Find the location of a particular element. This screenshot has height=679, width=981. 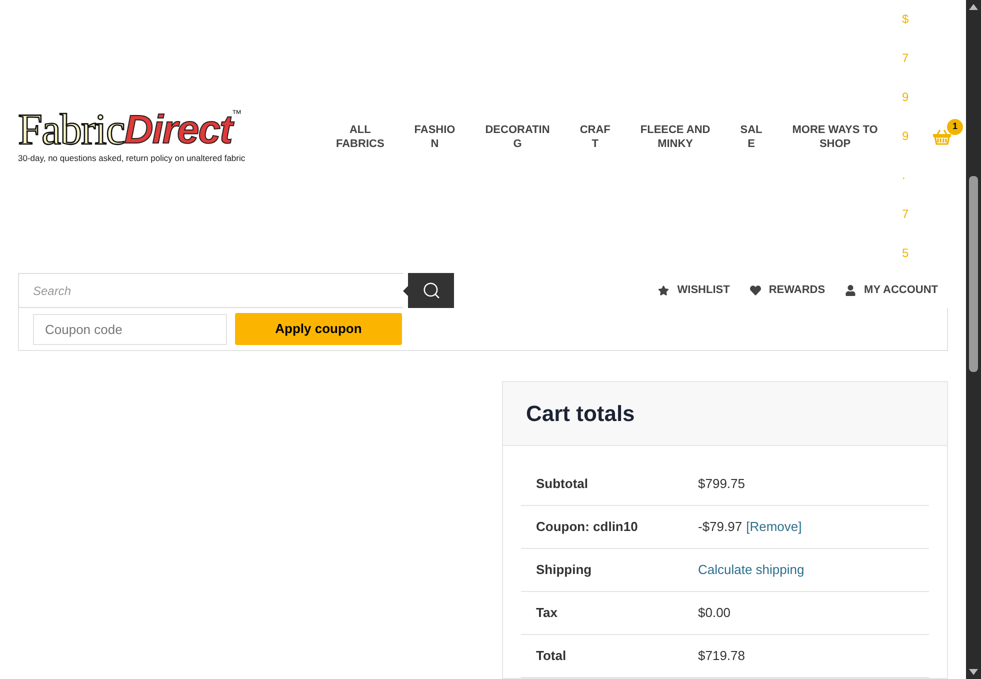

search-button is located at coordinates (431, 290).